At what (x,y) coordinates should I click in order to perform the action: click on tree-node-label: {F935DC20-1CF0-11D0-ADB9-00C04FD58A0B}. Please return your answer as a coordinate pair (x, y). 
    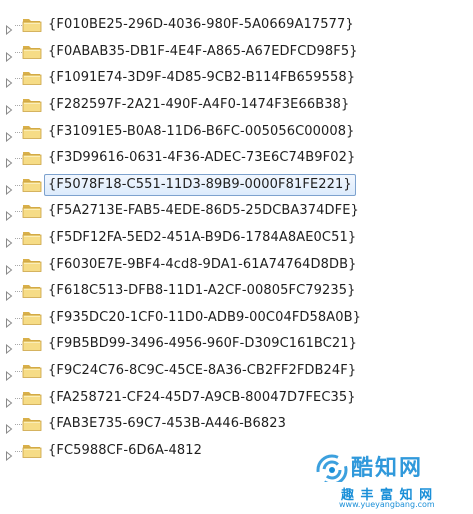
    Looking at the image, I should click on (204, 318).